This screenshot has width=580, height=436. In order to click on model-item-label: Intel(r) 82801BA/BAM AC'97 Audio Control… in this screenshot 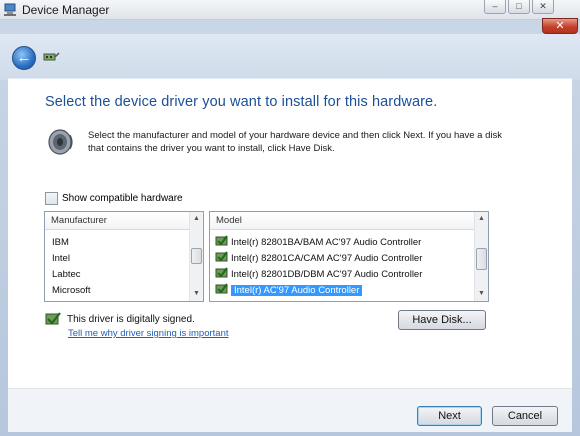, I will do `click(326, 242)`.